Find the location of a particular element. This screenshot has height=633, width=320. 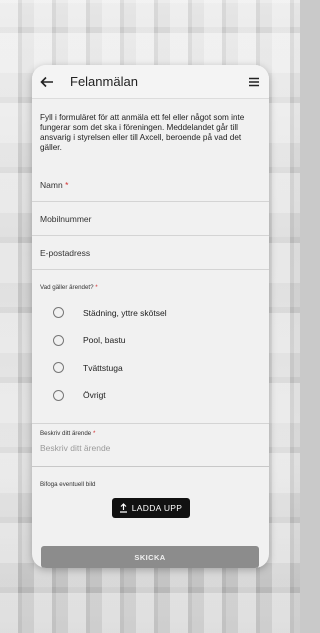

radio-option-stadning: Städning, yttre skötsel is located at coordinates (150, 313).